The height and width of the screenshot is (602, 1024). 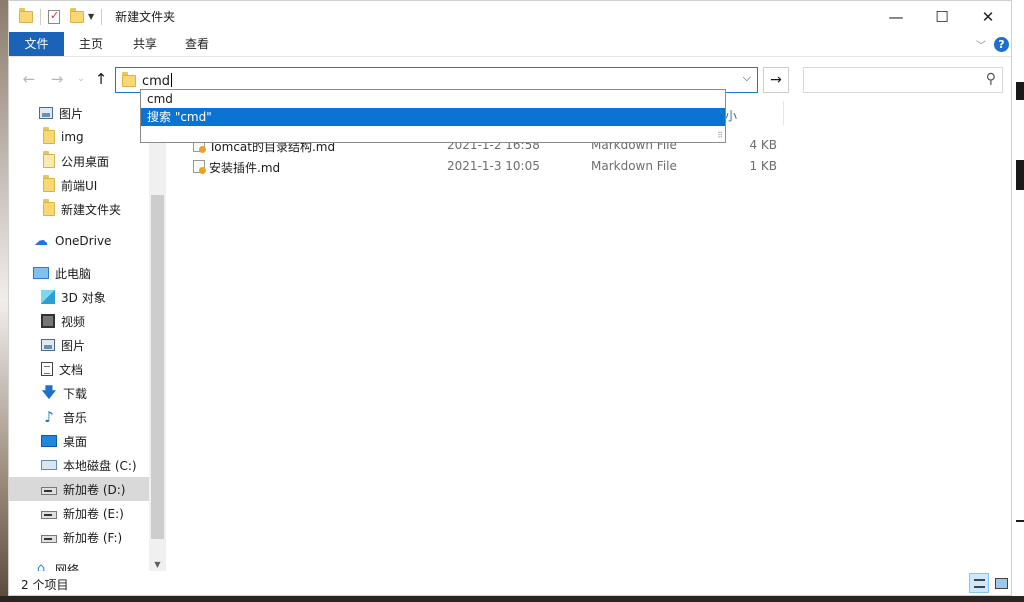 I want to click on file-date: 2021-1-3 10:05, so click(x=493, y=166).